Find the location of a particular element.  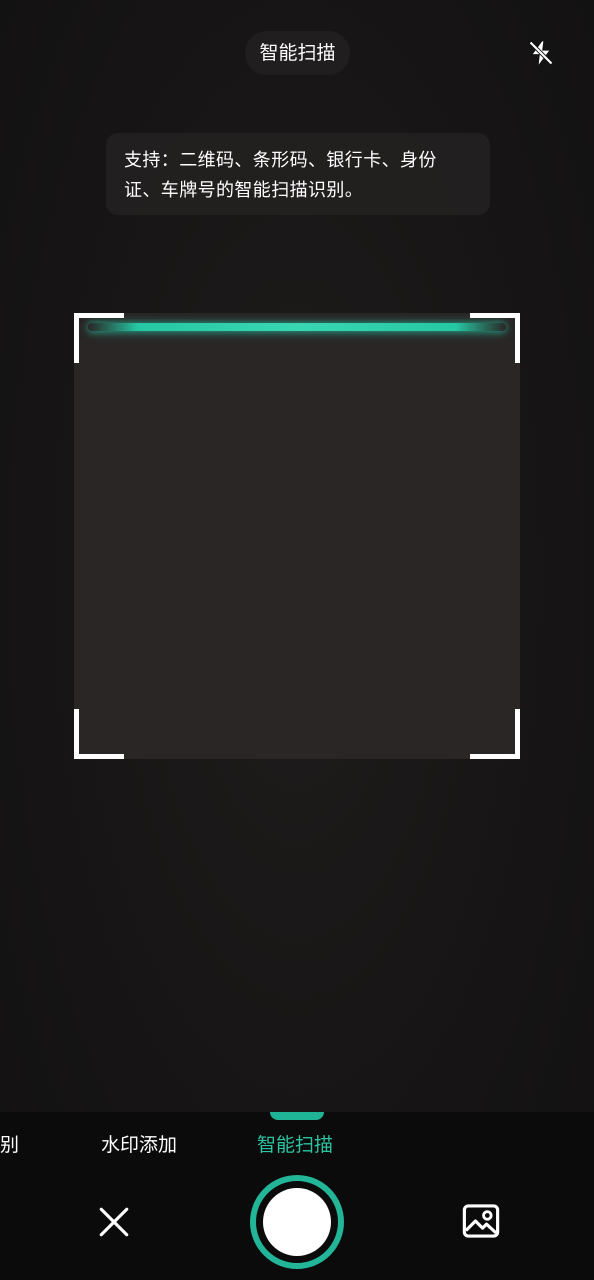

flash-toggle-button is located at coordinates (541, 53).